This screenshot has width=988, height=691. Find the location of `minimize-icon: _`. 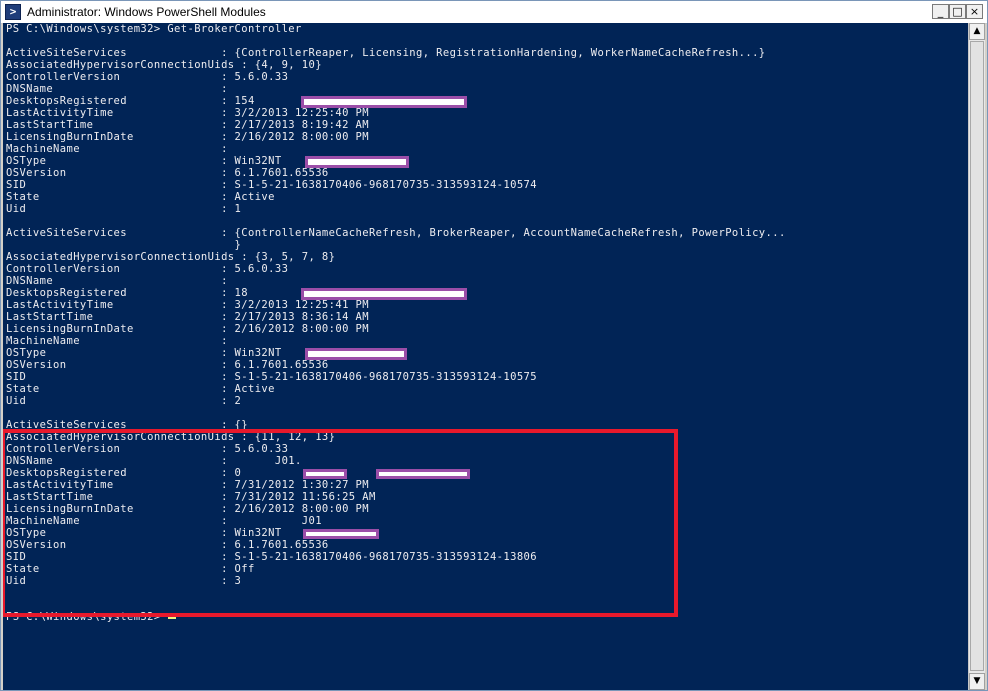

minimize-icon: _ is located at coordinates (940, 11).